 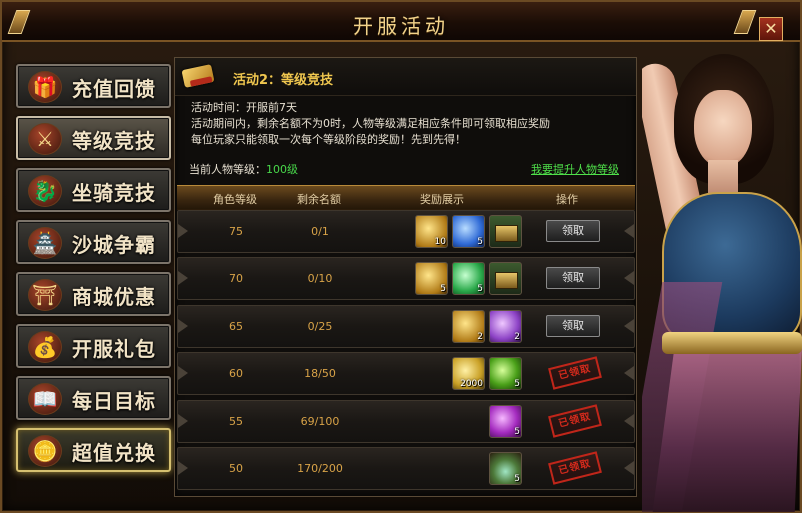 I want to click on crossed-swords-icon: ⚔, so click(x=45, y=139).